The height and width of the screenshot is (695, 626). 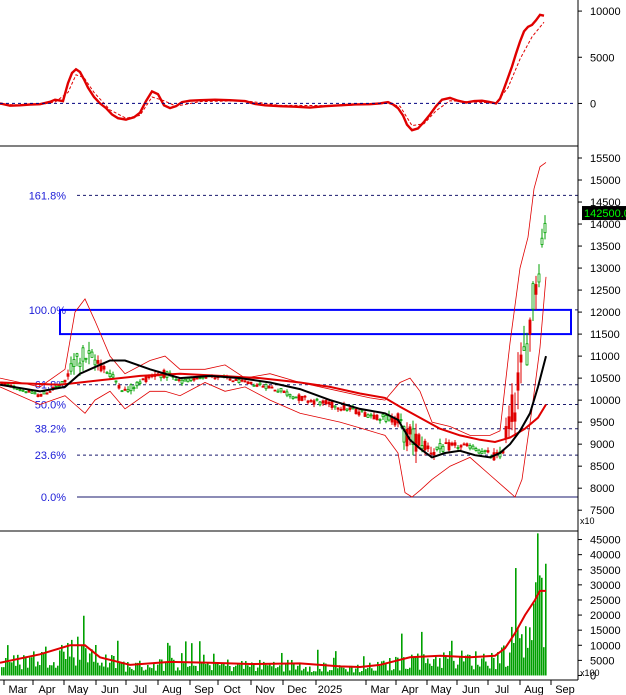 What do you see at coordinates (231, 689) in the screenshot?
I see `x-tick-label: Oct` at bounding box center [231, 689].